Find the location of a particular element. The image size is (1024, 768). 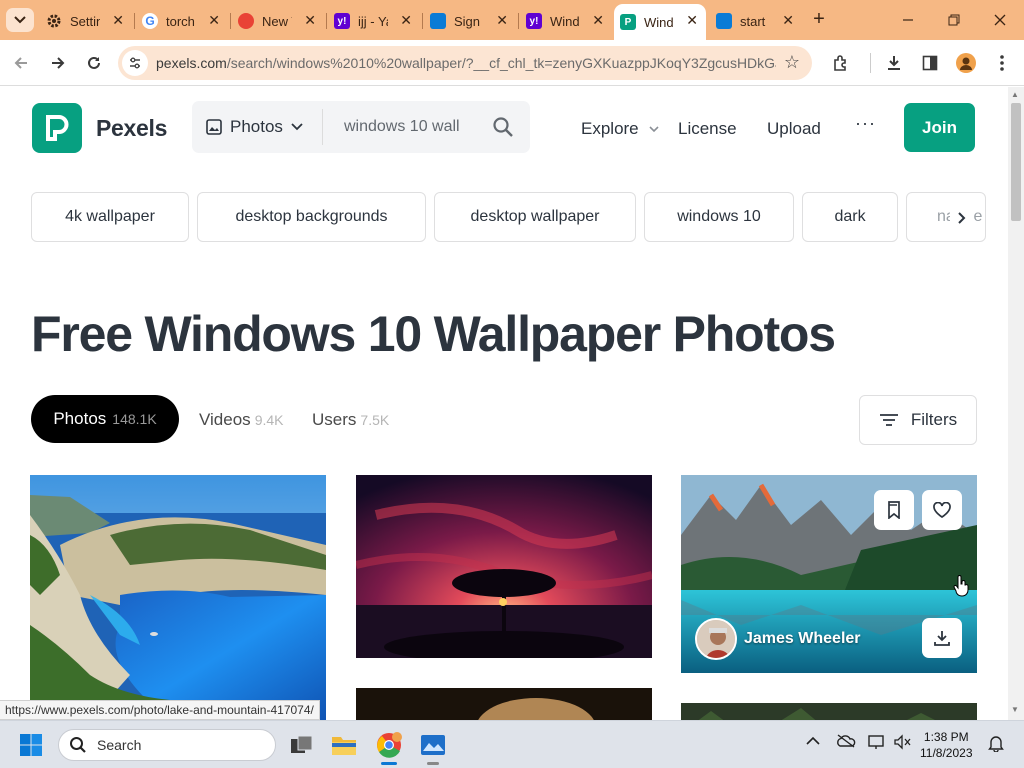

chip-nature: nature is located at coordinates (946, 217).